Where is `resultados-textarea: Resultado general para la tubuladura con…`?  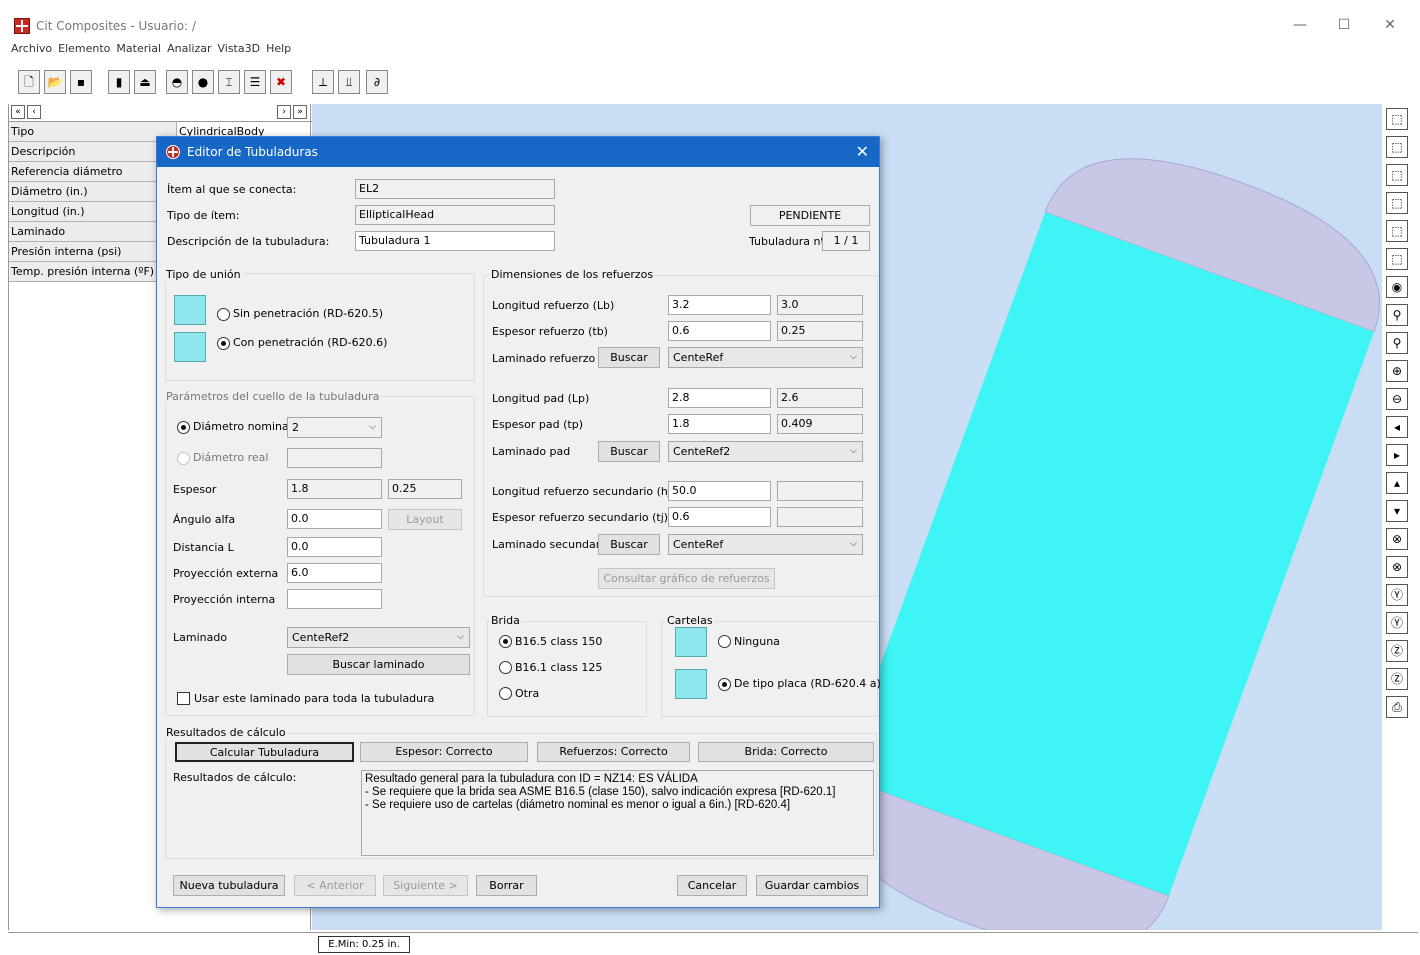
resultados-textarea: Resultado general para la tubuladura con… is located at coordinates (617, 813).